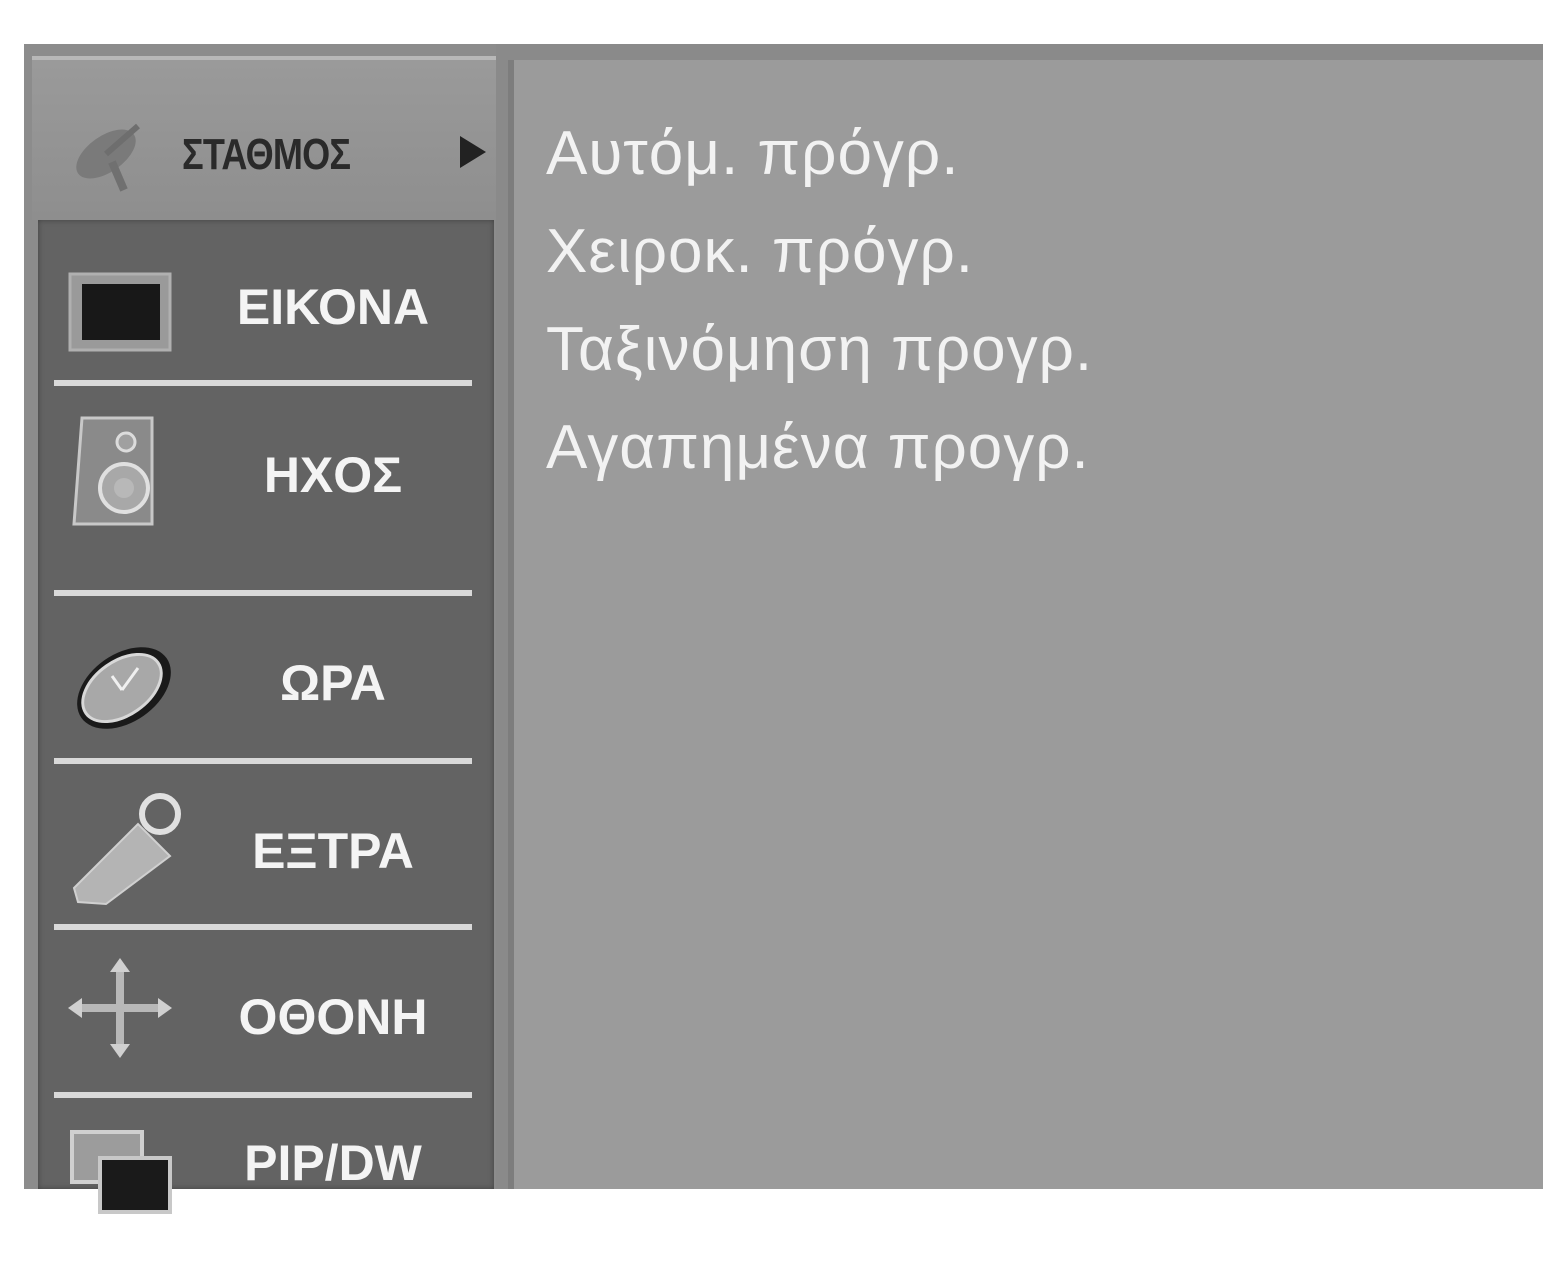 The height and width of the screenshot is (1264, 1543). I want to click on menu-item-pip: PIP/DW, so click(266, 1181).